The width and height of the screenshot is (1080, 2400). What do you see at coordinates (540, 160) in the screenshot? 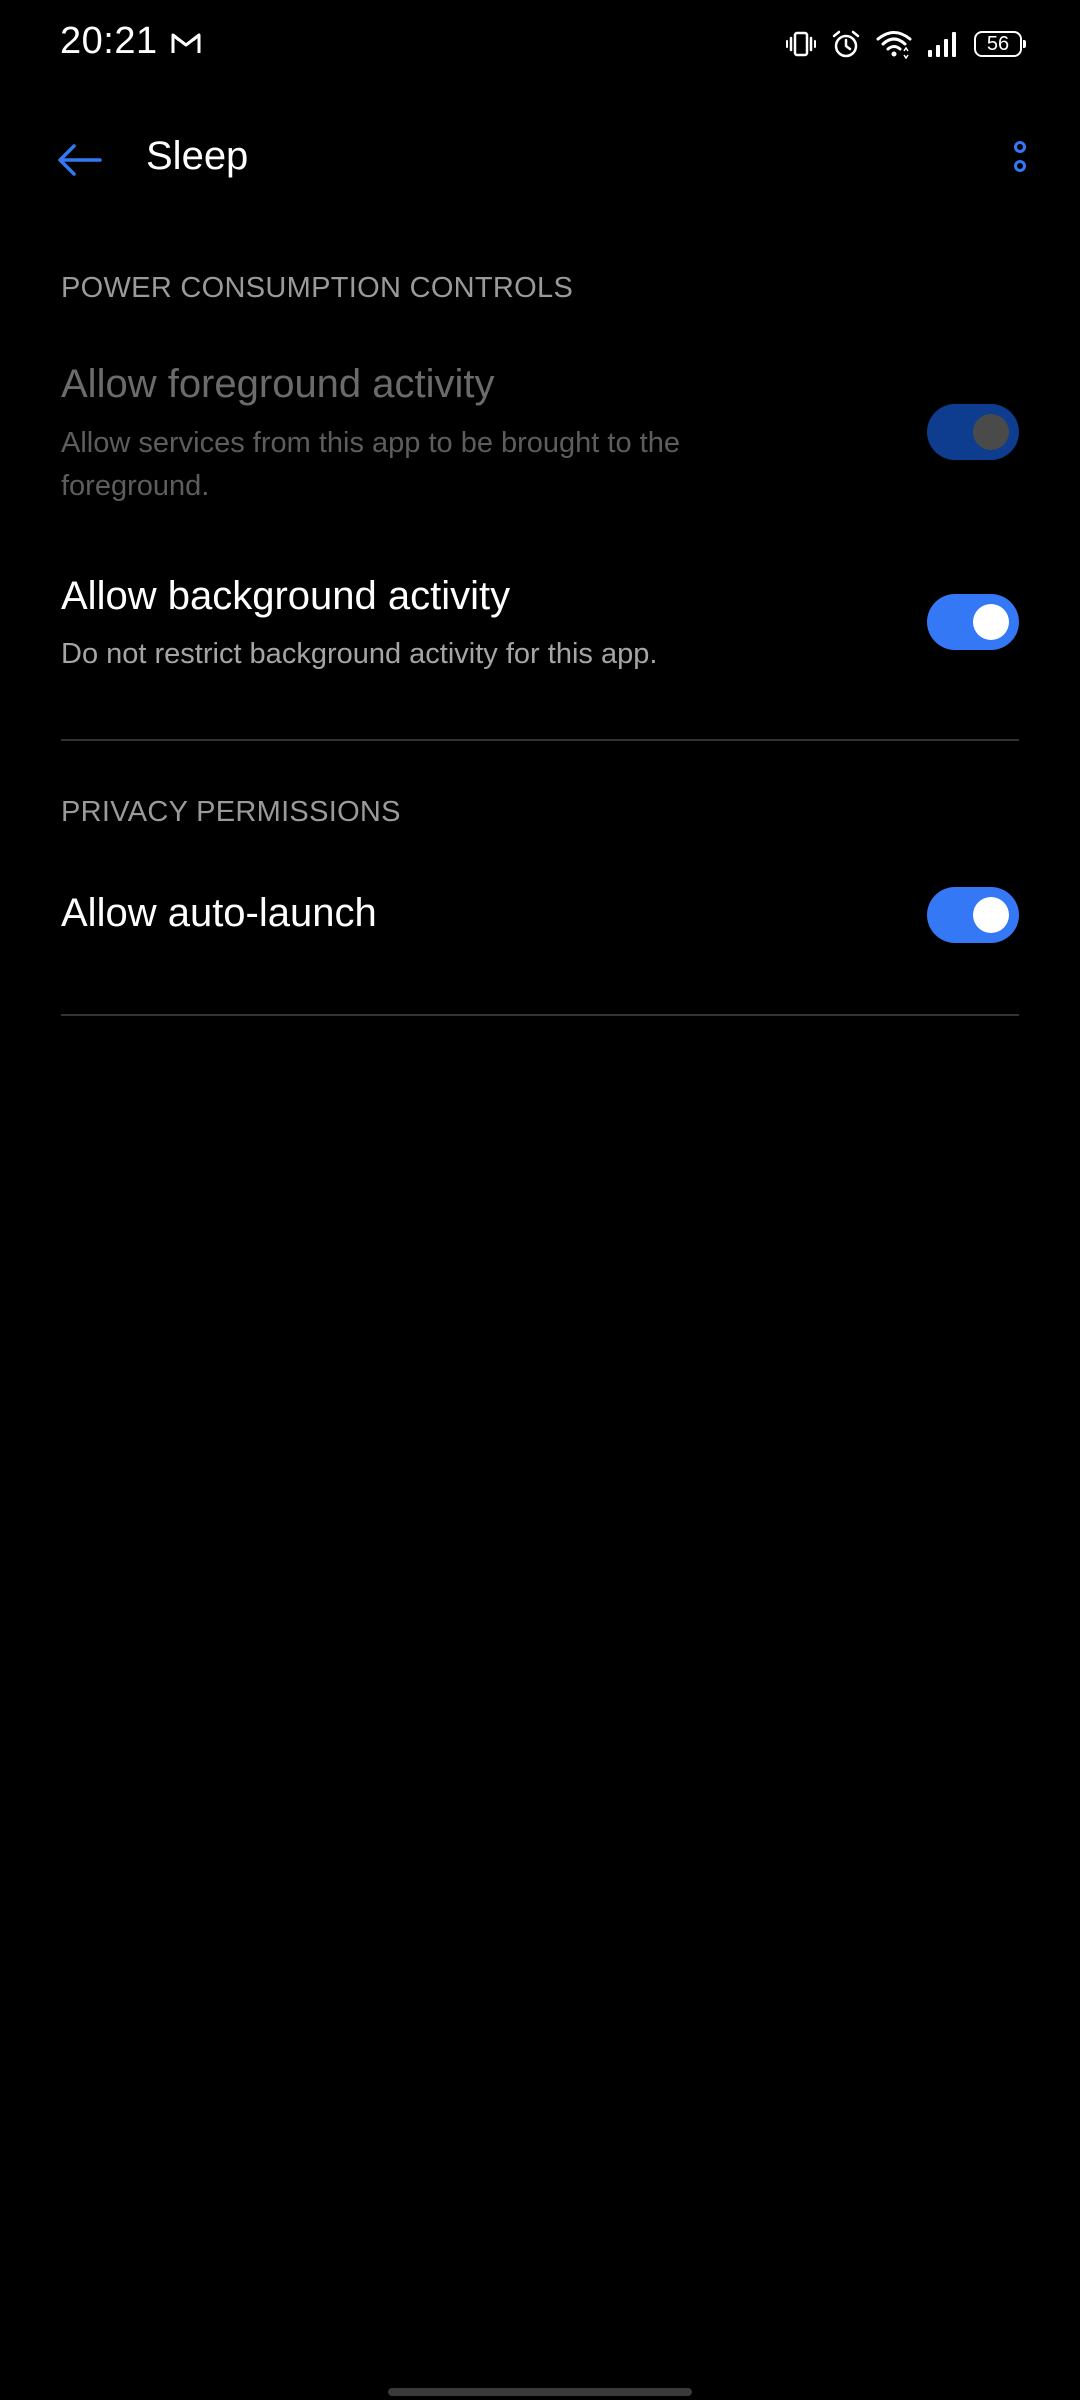
I see `app-bar: Sleep` at bounding box center [540, 160].